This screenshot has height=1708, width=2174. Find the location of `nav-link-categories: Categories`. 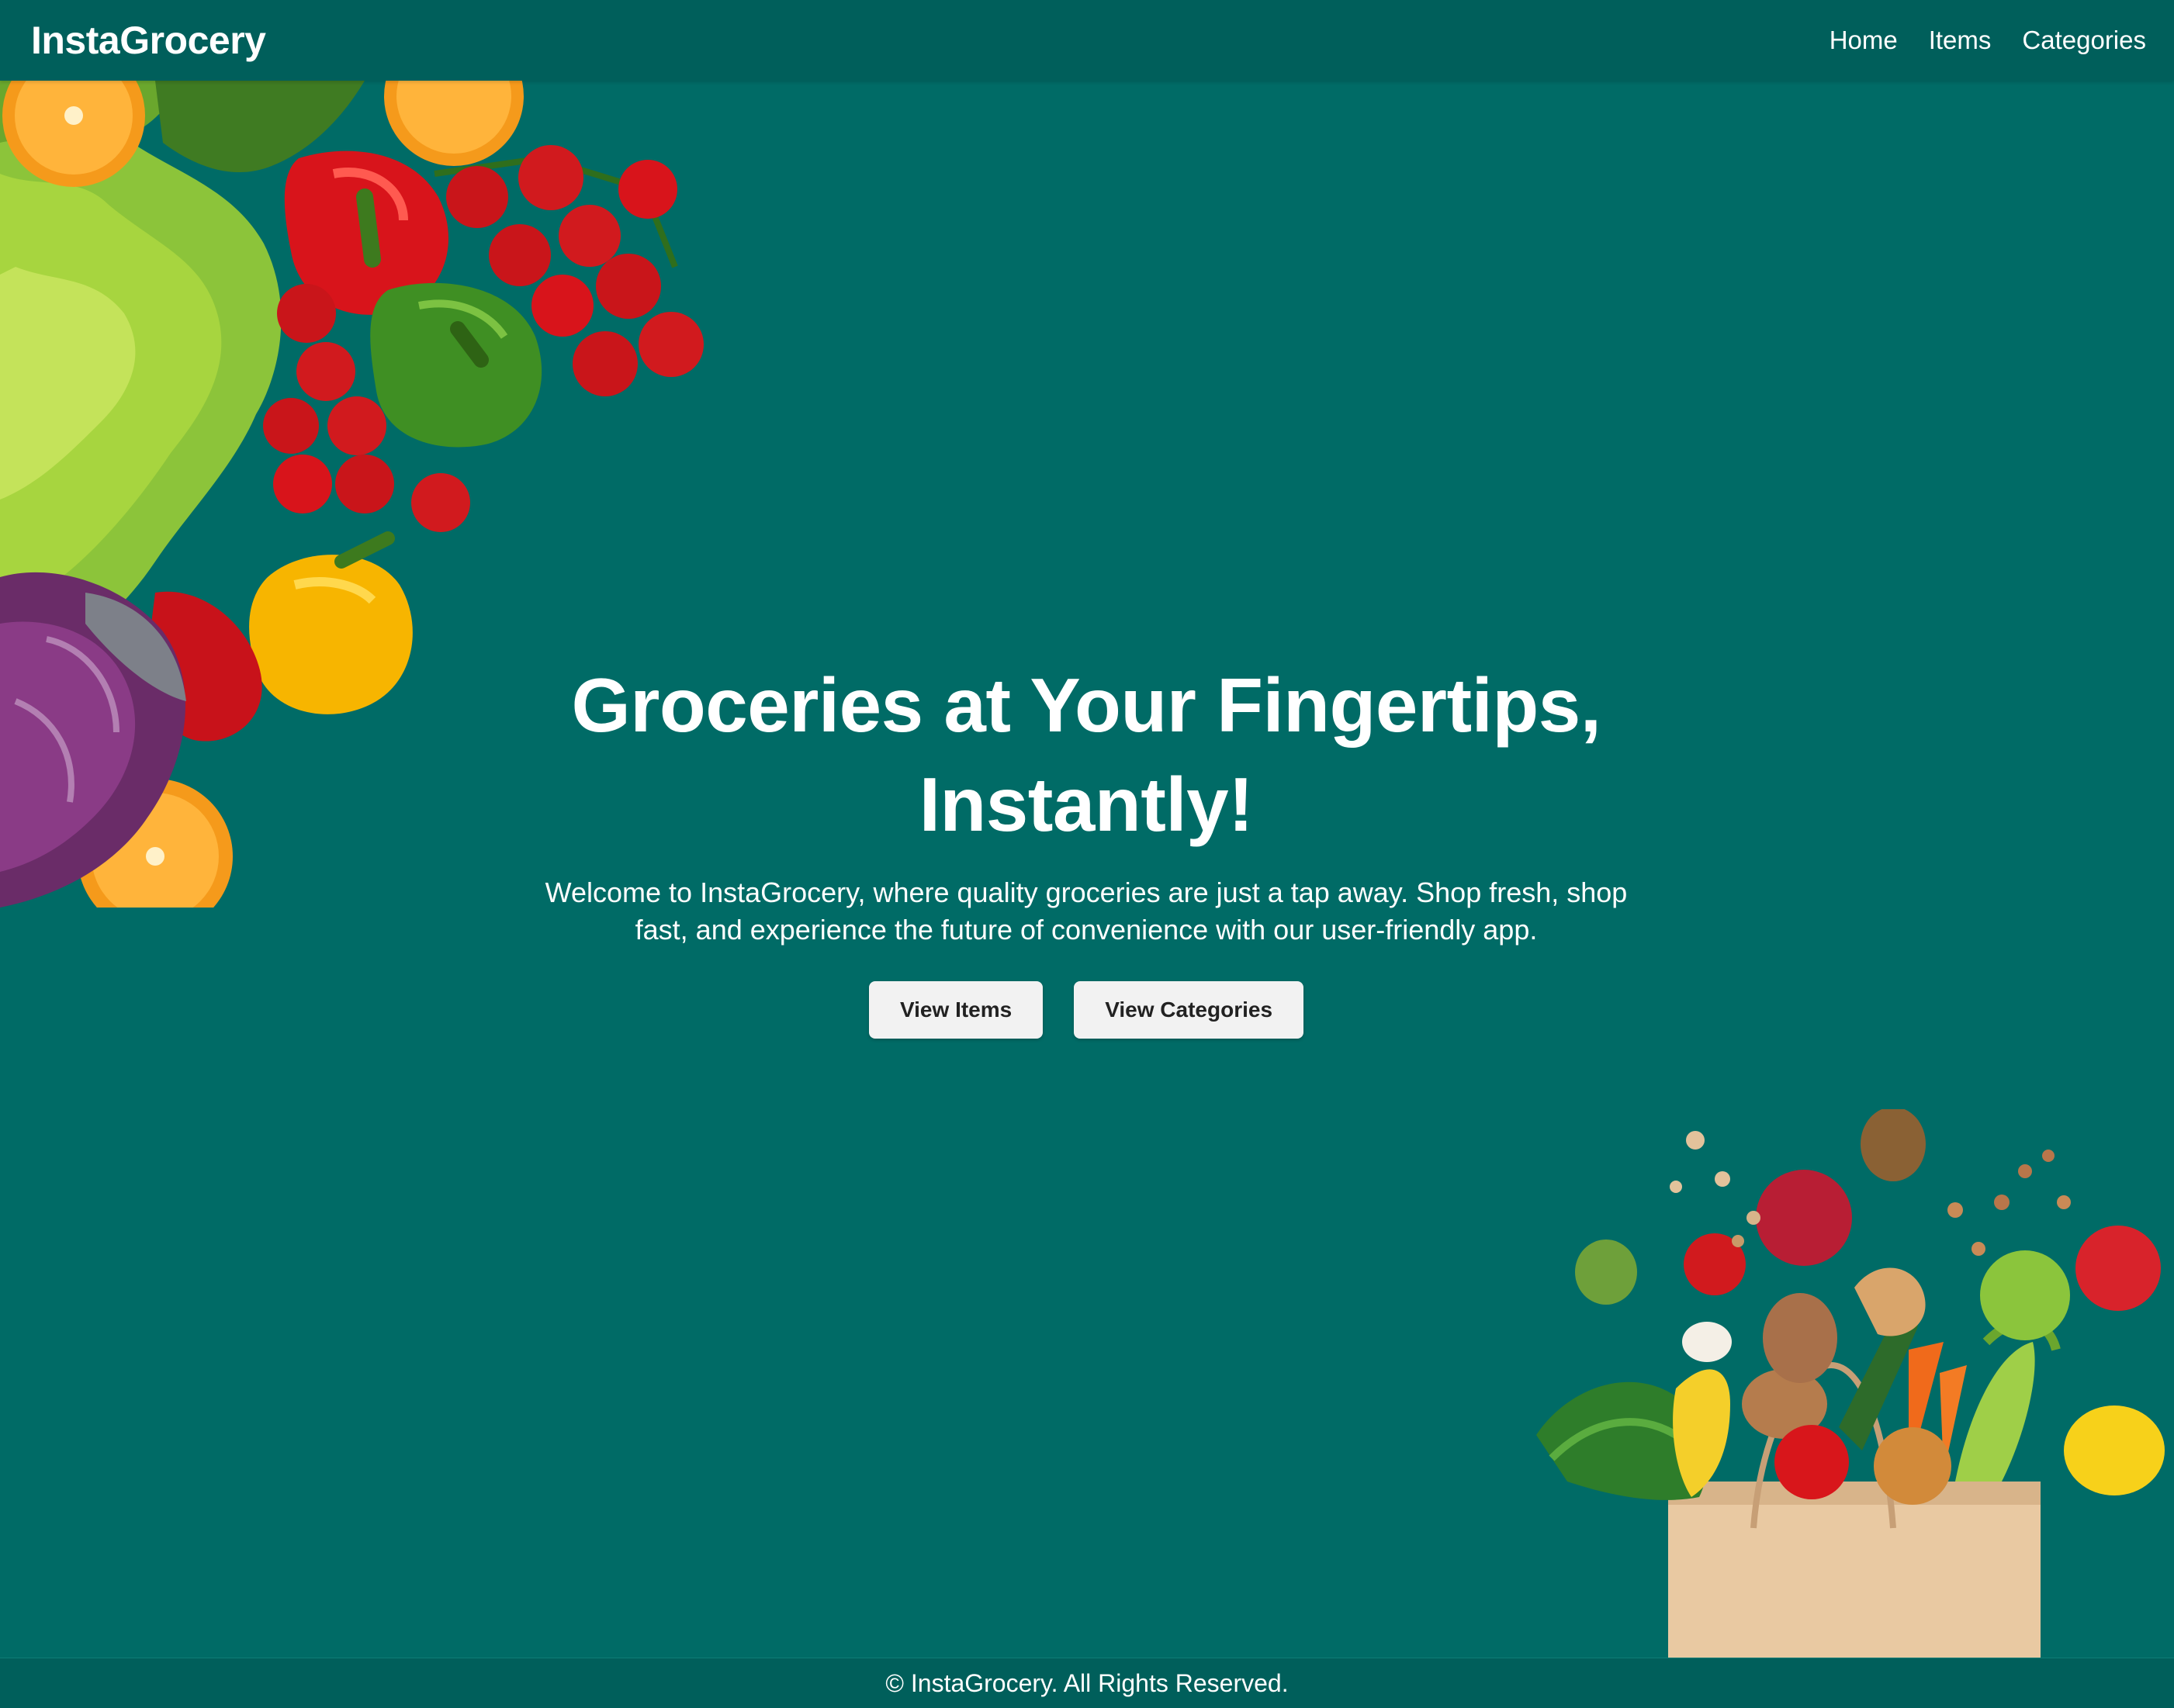

nav-link-categories: Categories is located at coordinates (2084, 40).